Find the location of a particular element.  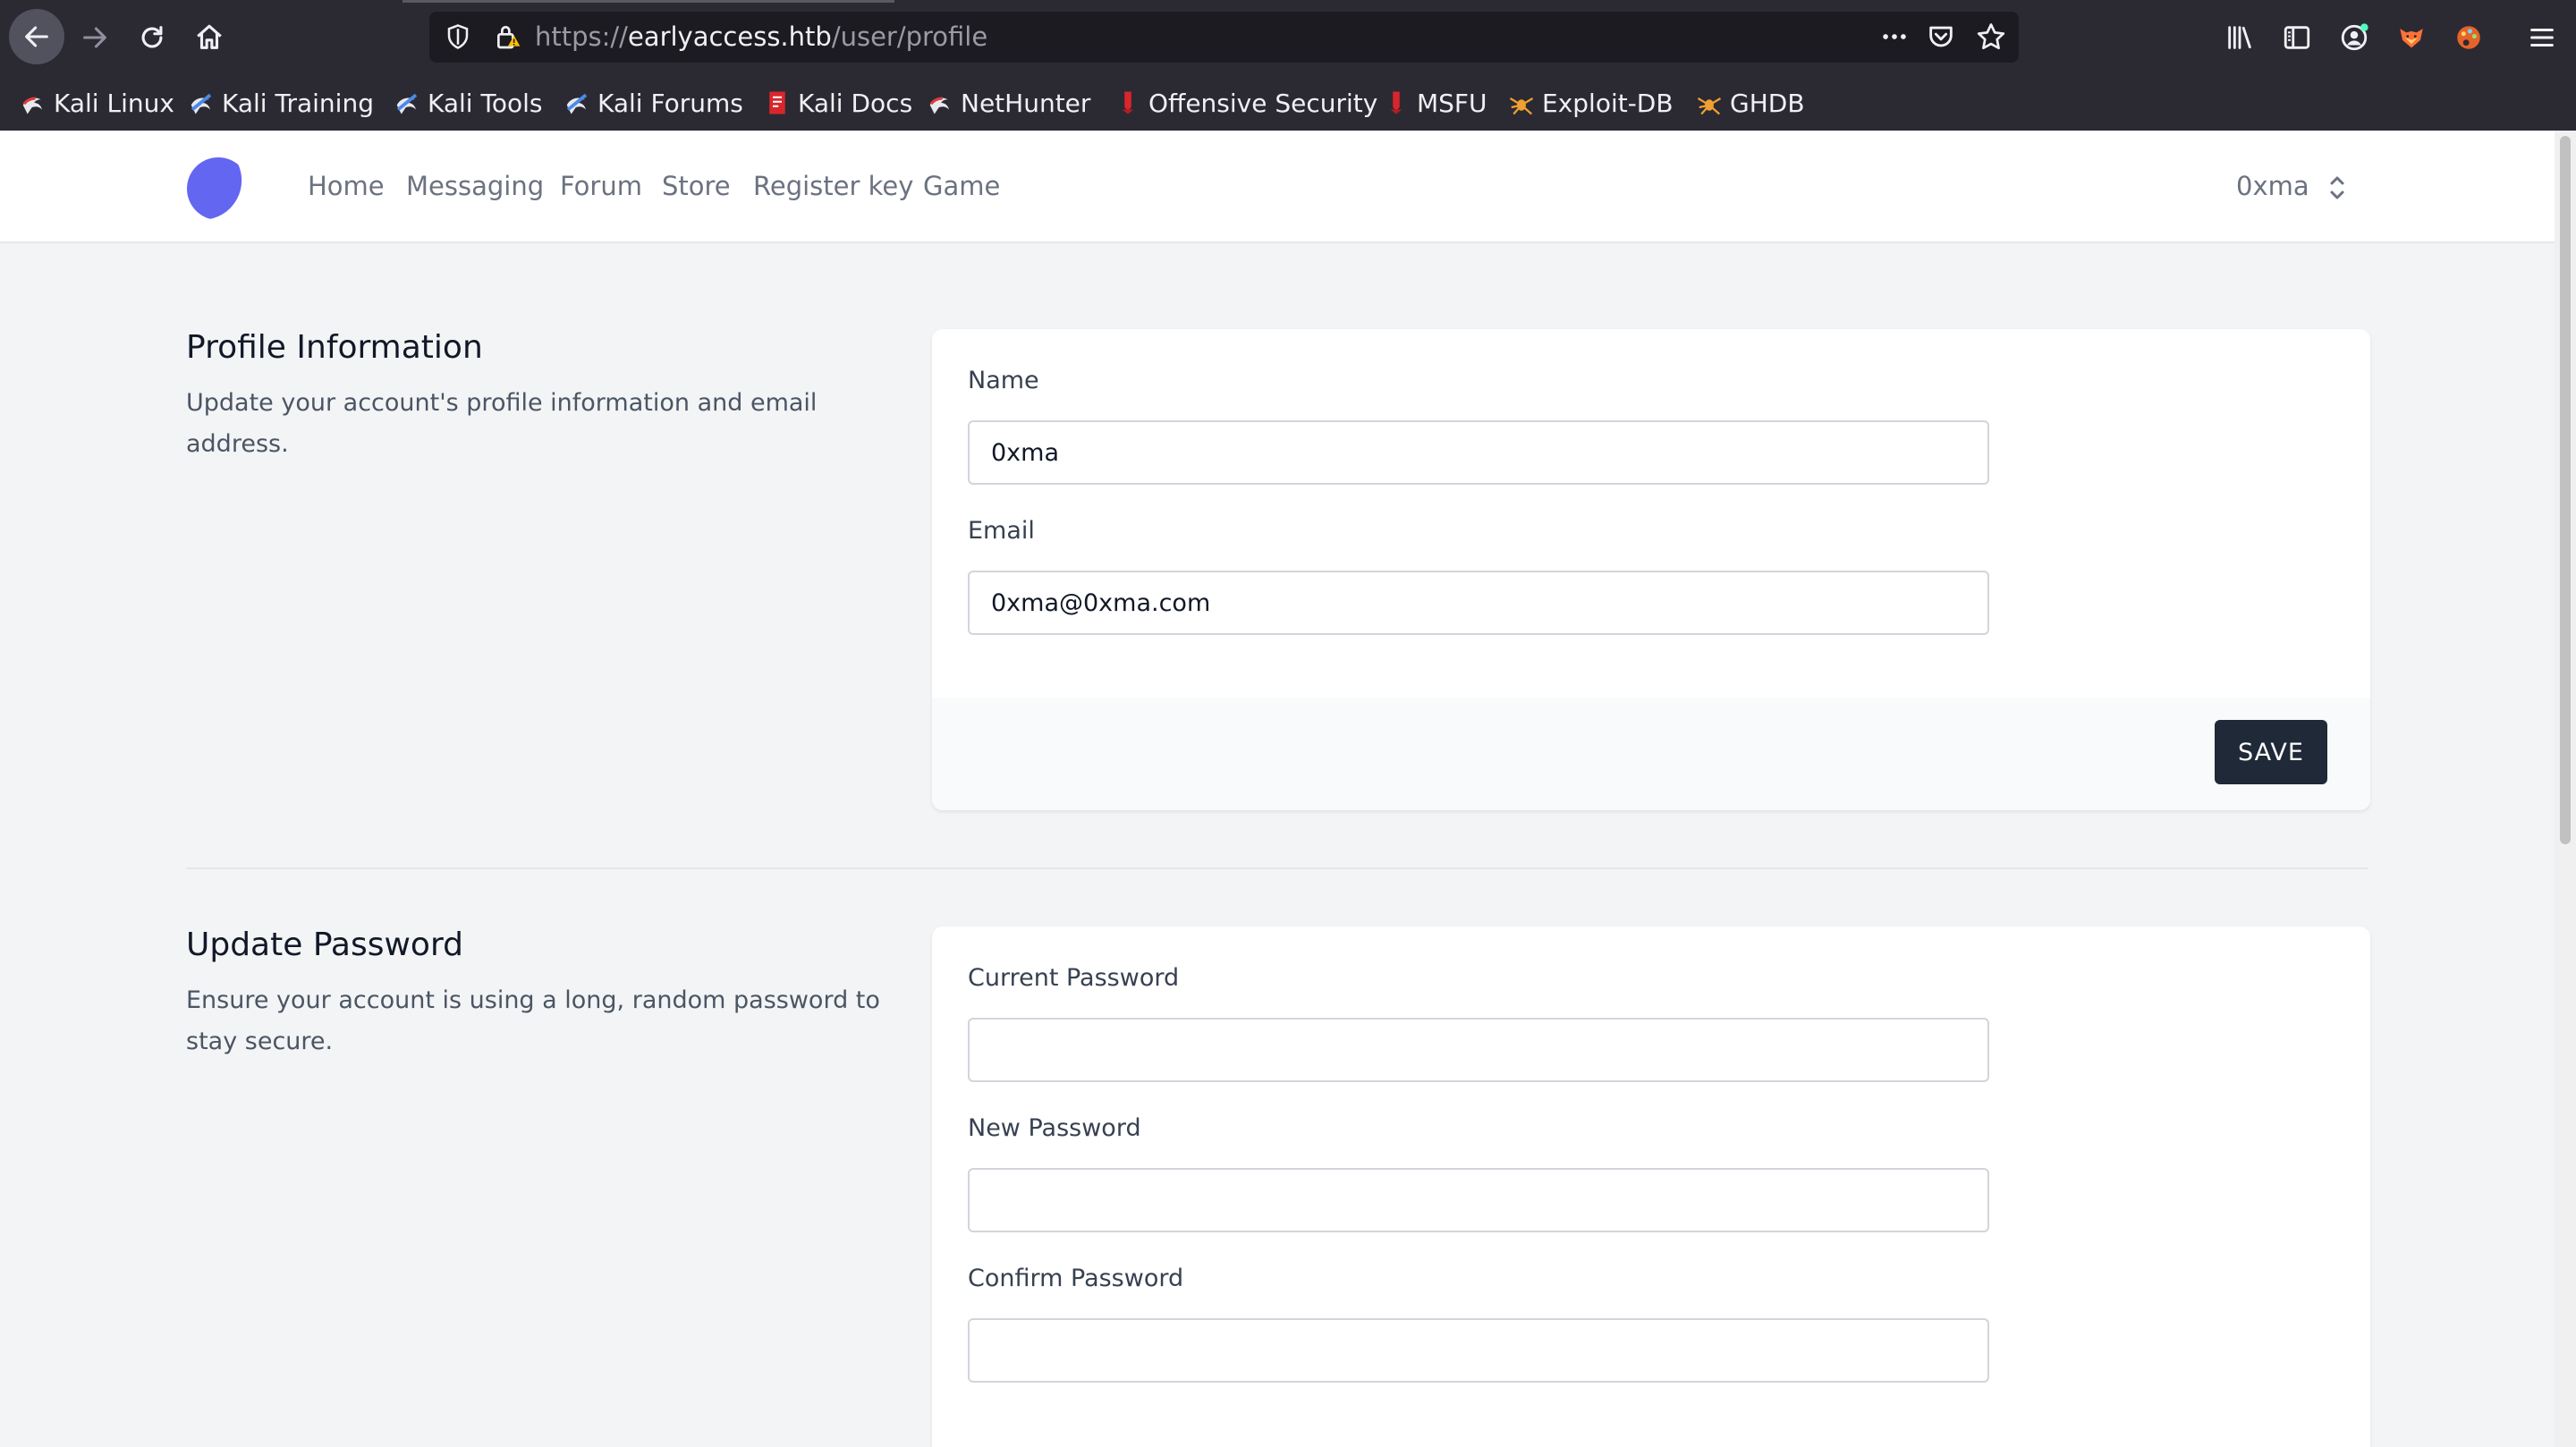

ghdb-spider-icon is located at coordinates (1709, 106).